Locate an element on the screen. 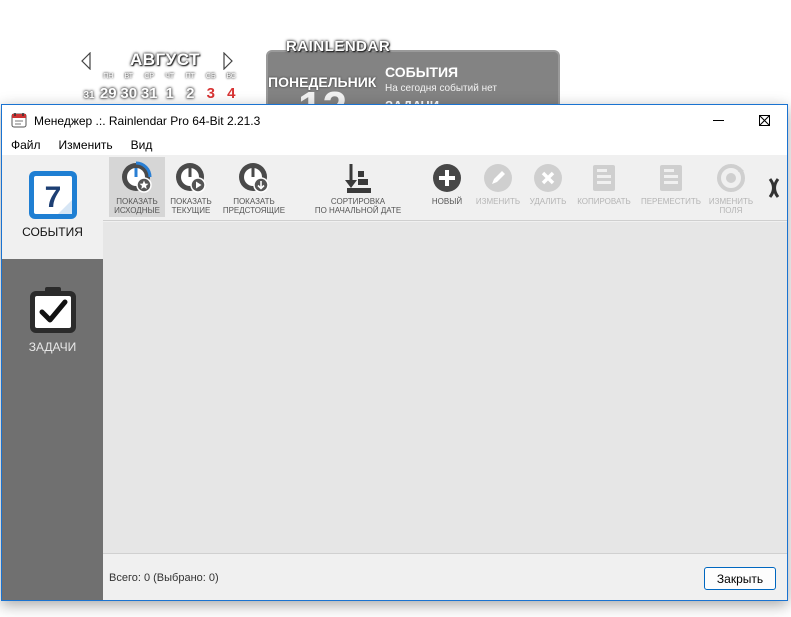 This screenshot has width=791, height=617. show-original-button: ПОКАЗАТЬ ИСХОДНЫЕ is located at coordinates (137, 187).